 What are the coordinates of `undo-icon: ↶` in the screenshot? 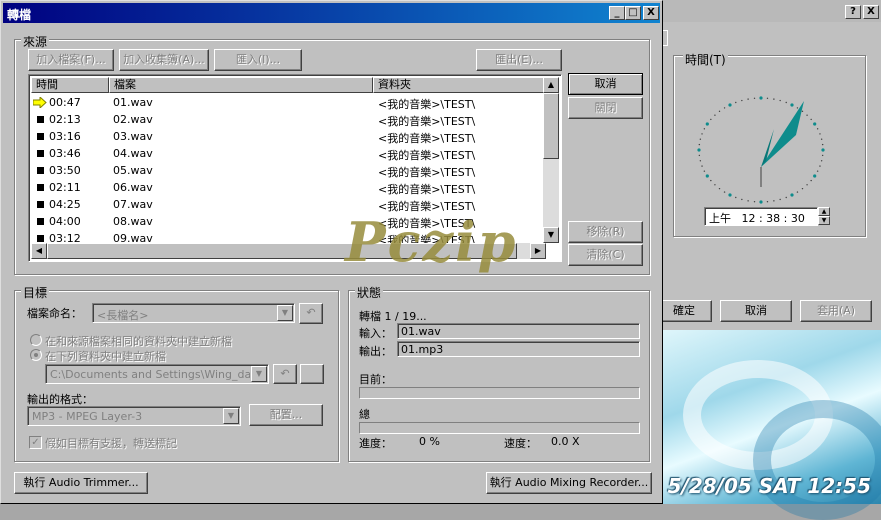 It's located at (285, 373).